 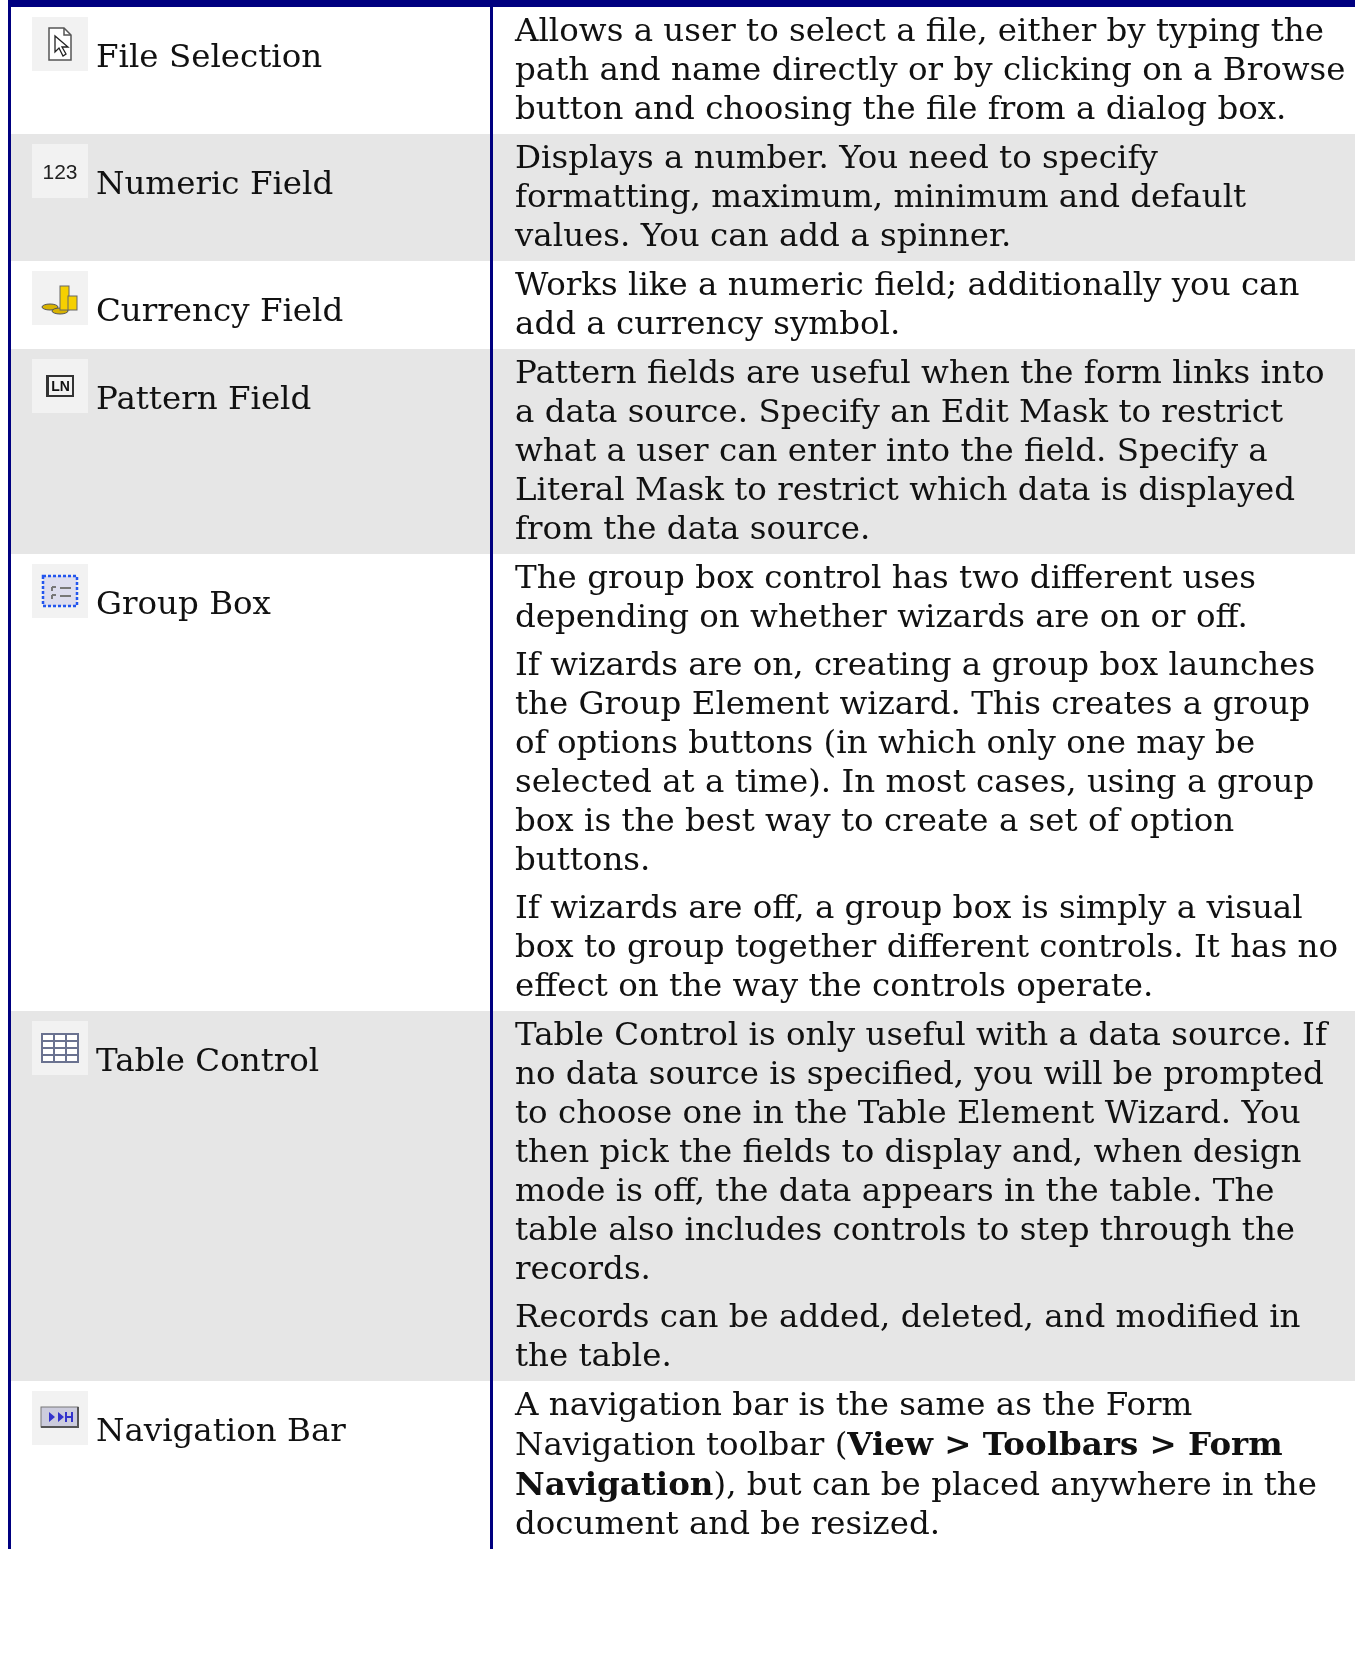 What do you see at coordinates (60, 44) in the screenshot?
I see `file-pointer-icon` at bounding box center [60, 44].